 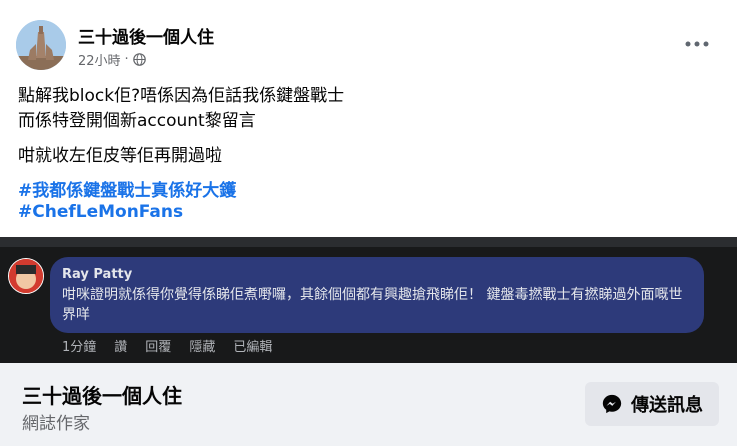 What do you see at coordinates (368, 46) in the screenshot?
I see `post-header: 三十過後一個人住 22小時 ·` at bounding box center [368, 46].